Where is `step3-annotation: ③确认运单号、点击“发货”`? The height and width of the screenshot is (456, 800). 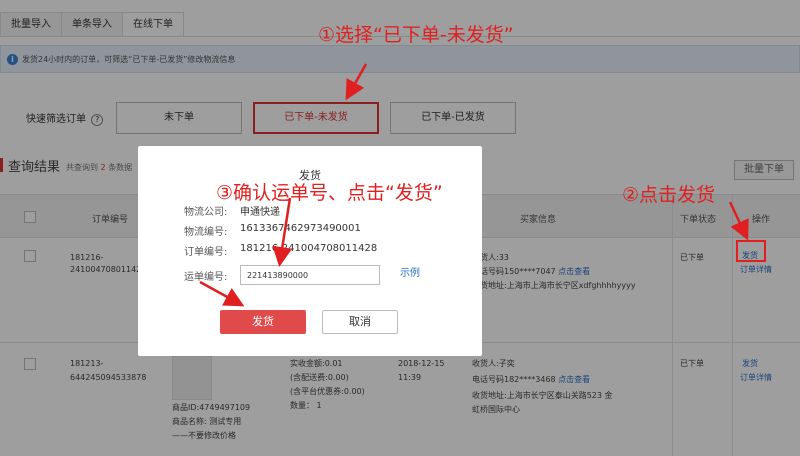
step3-annotation: ③确认运单号、点击“发货” is located at coordinates (329, 193).